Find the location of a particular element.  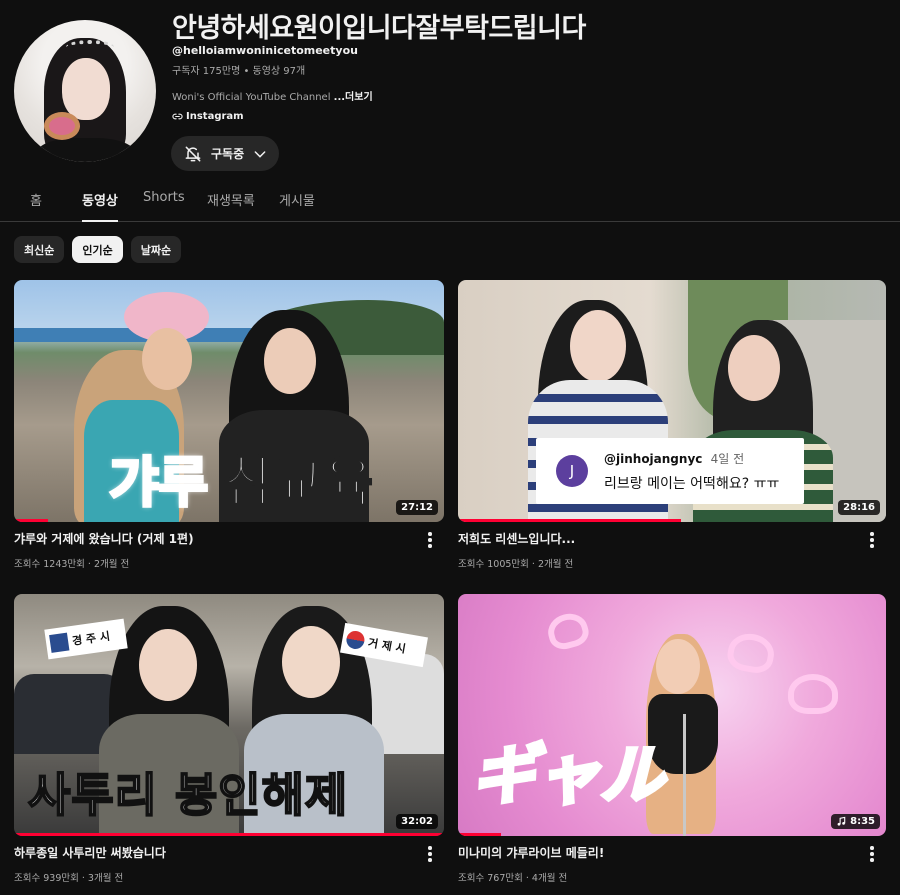

tab-home: 홈 is located at coordinates (36, 206).